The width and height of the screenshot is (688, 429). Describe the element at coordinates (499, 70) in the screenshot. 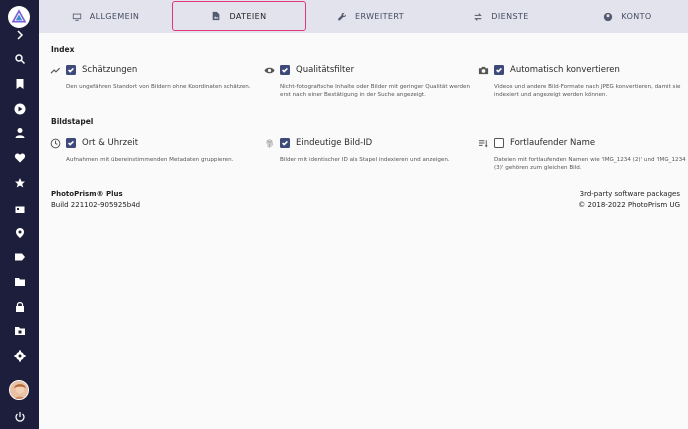

I see `auto-convert-checkbox` at that location.